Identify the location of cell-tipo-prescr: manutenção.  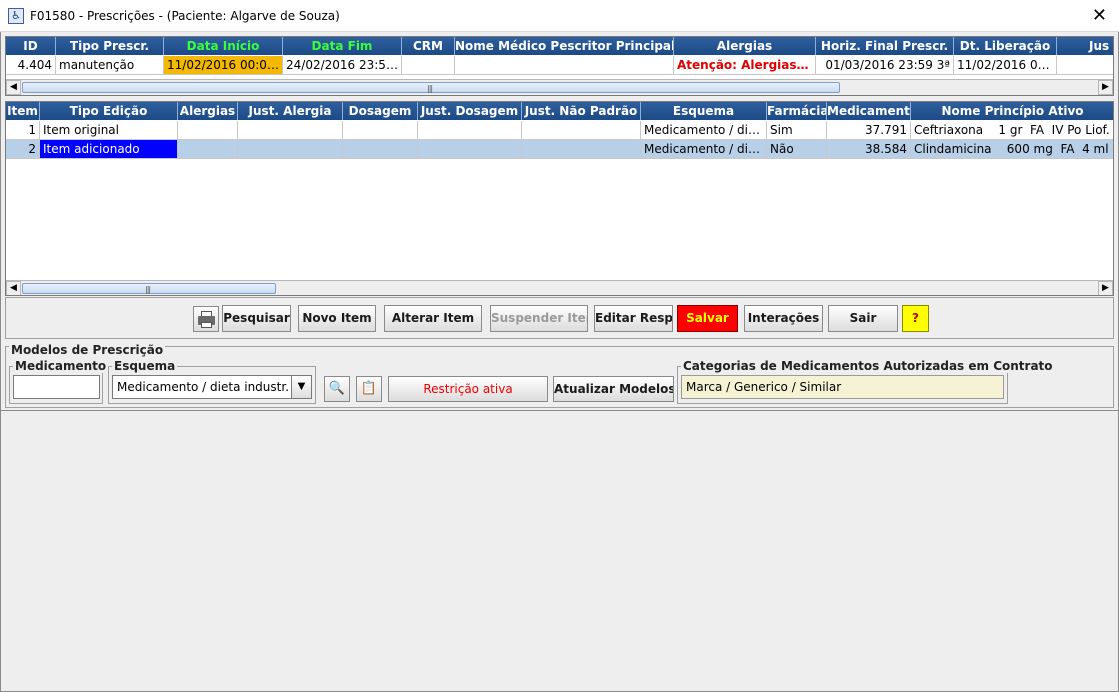
(110, 65).